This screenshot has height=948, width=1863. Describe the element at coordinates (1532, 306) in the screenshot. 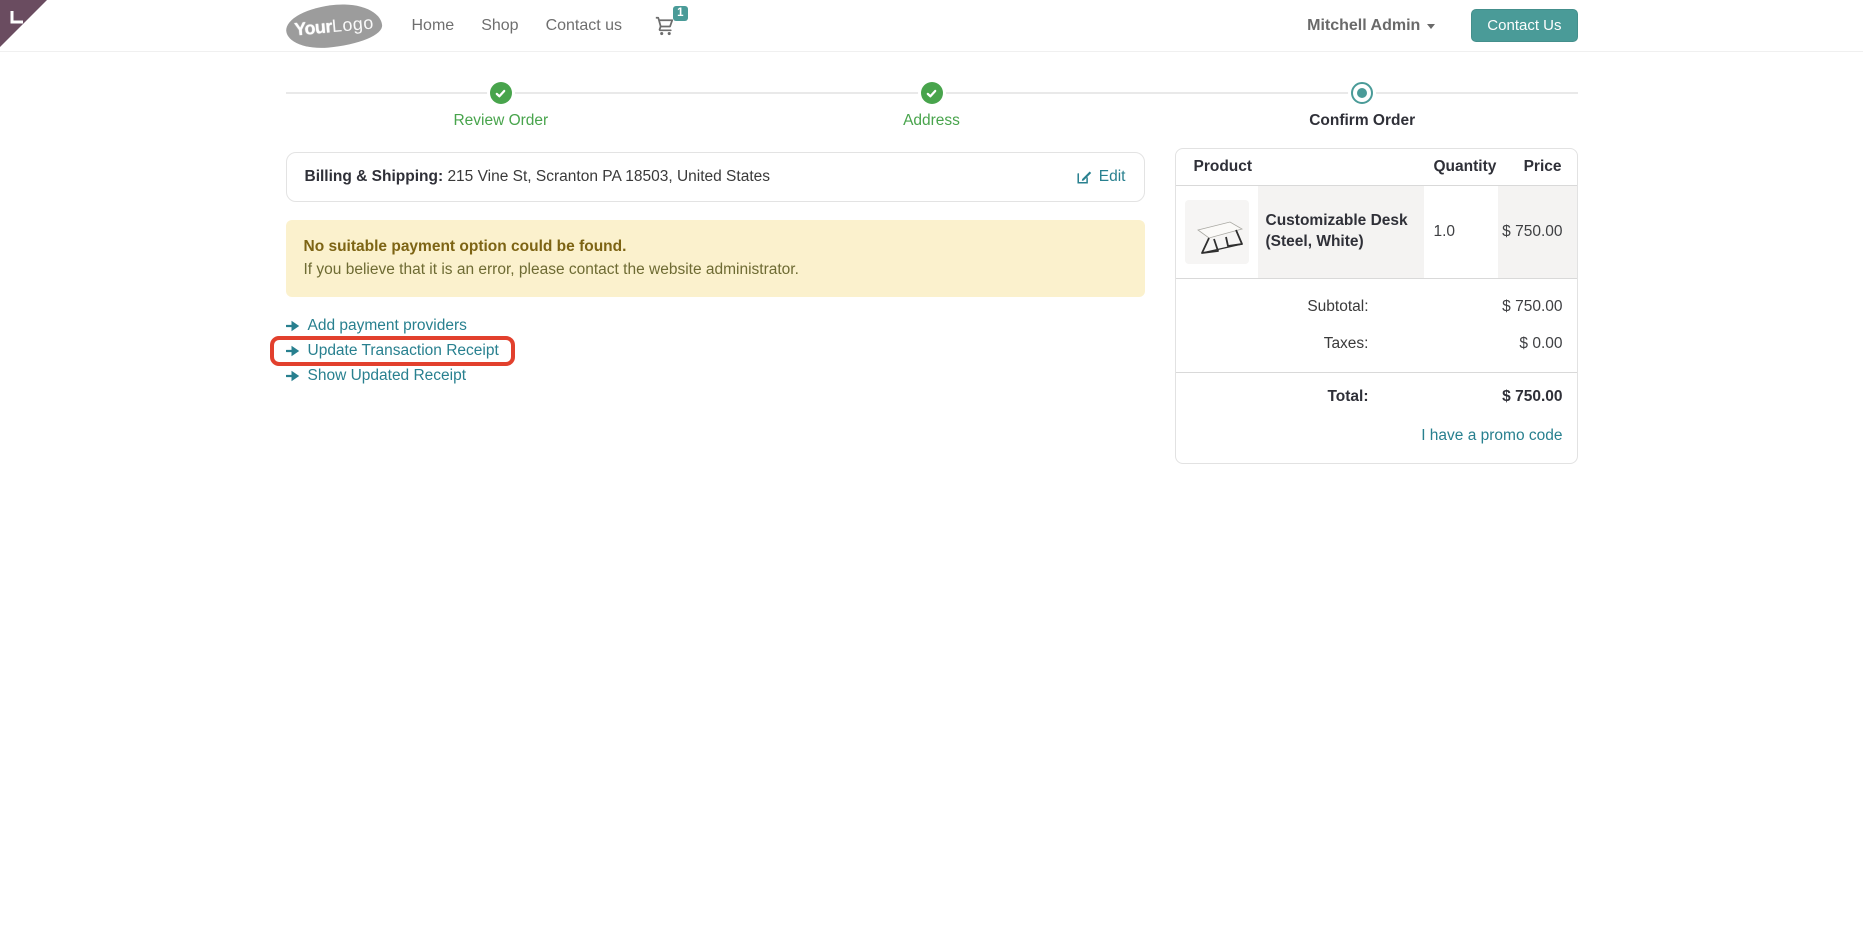

I see `subtotal-value: $ 750.00` at that location.